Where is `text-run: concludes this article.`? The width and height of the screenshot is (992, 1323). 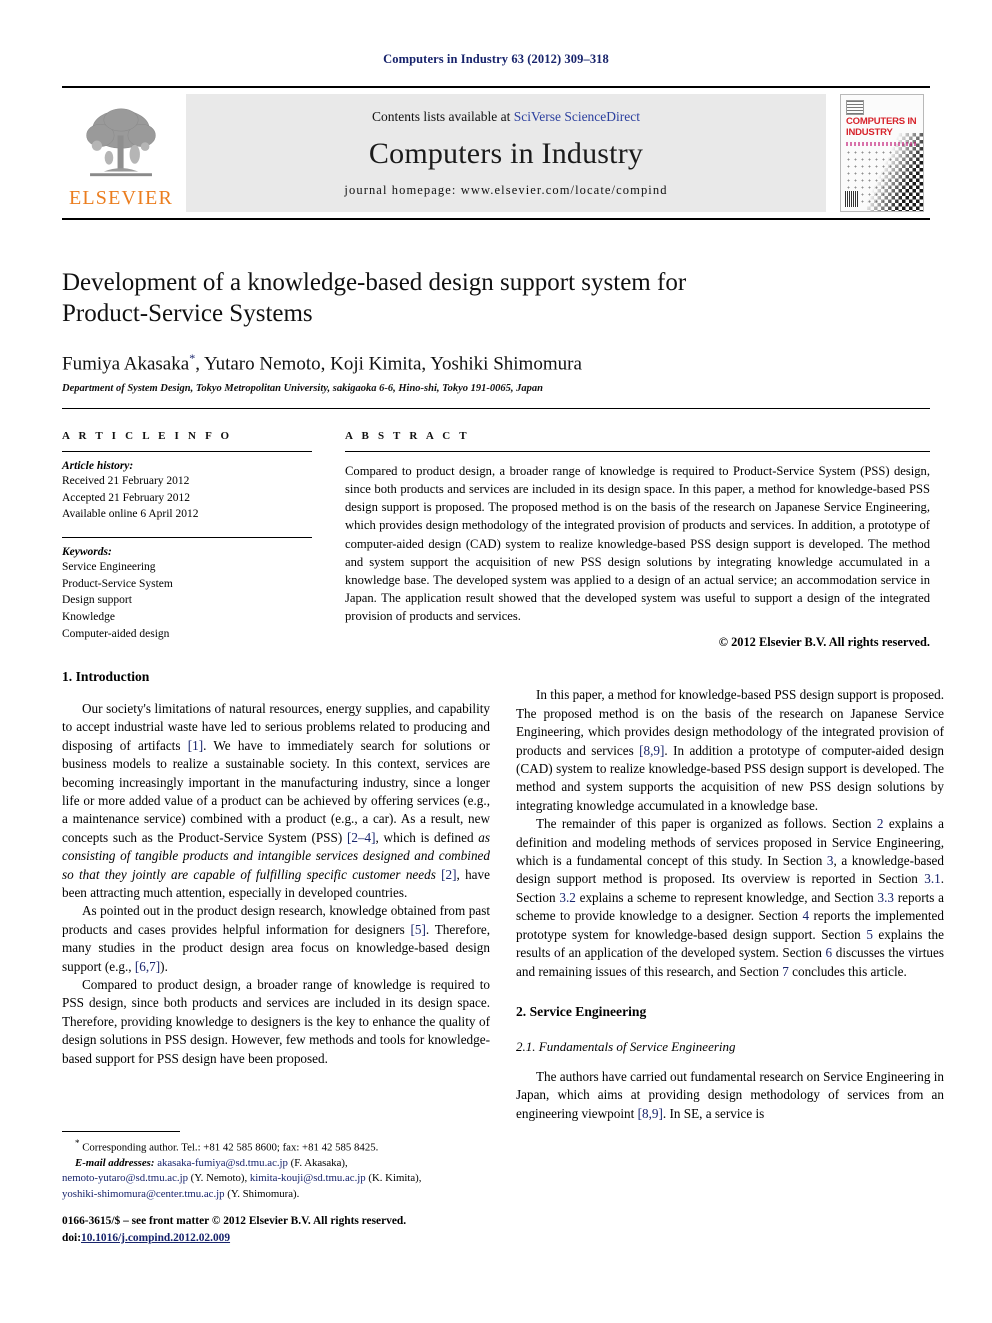 text-run: concludes this article. is located at coordinates (847, 971).